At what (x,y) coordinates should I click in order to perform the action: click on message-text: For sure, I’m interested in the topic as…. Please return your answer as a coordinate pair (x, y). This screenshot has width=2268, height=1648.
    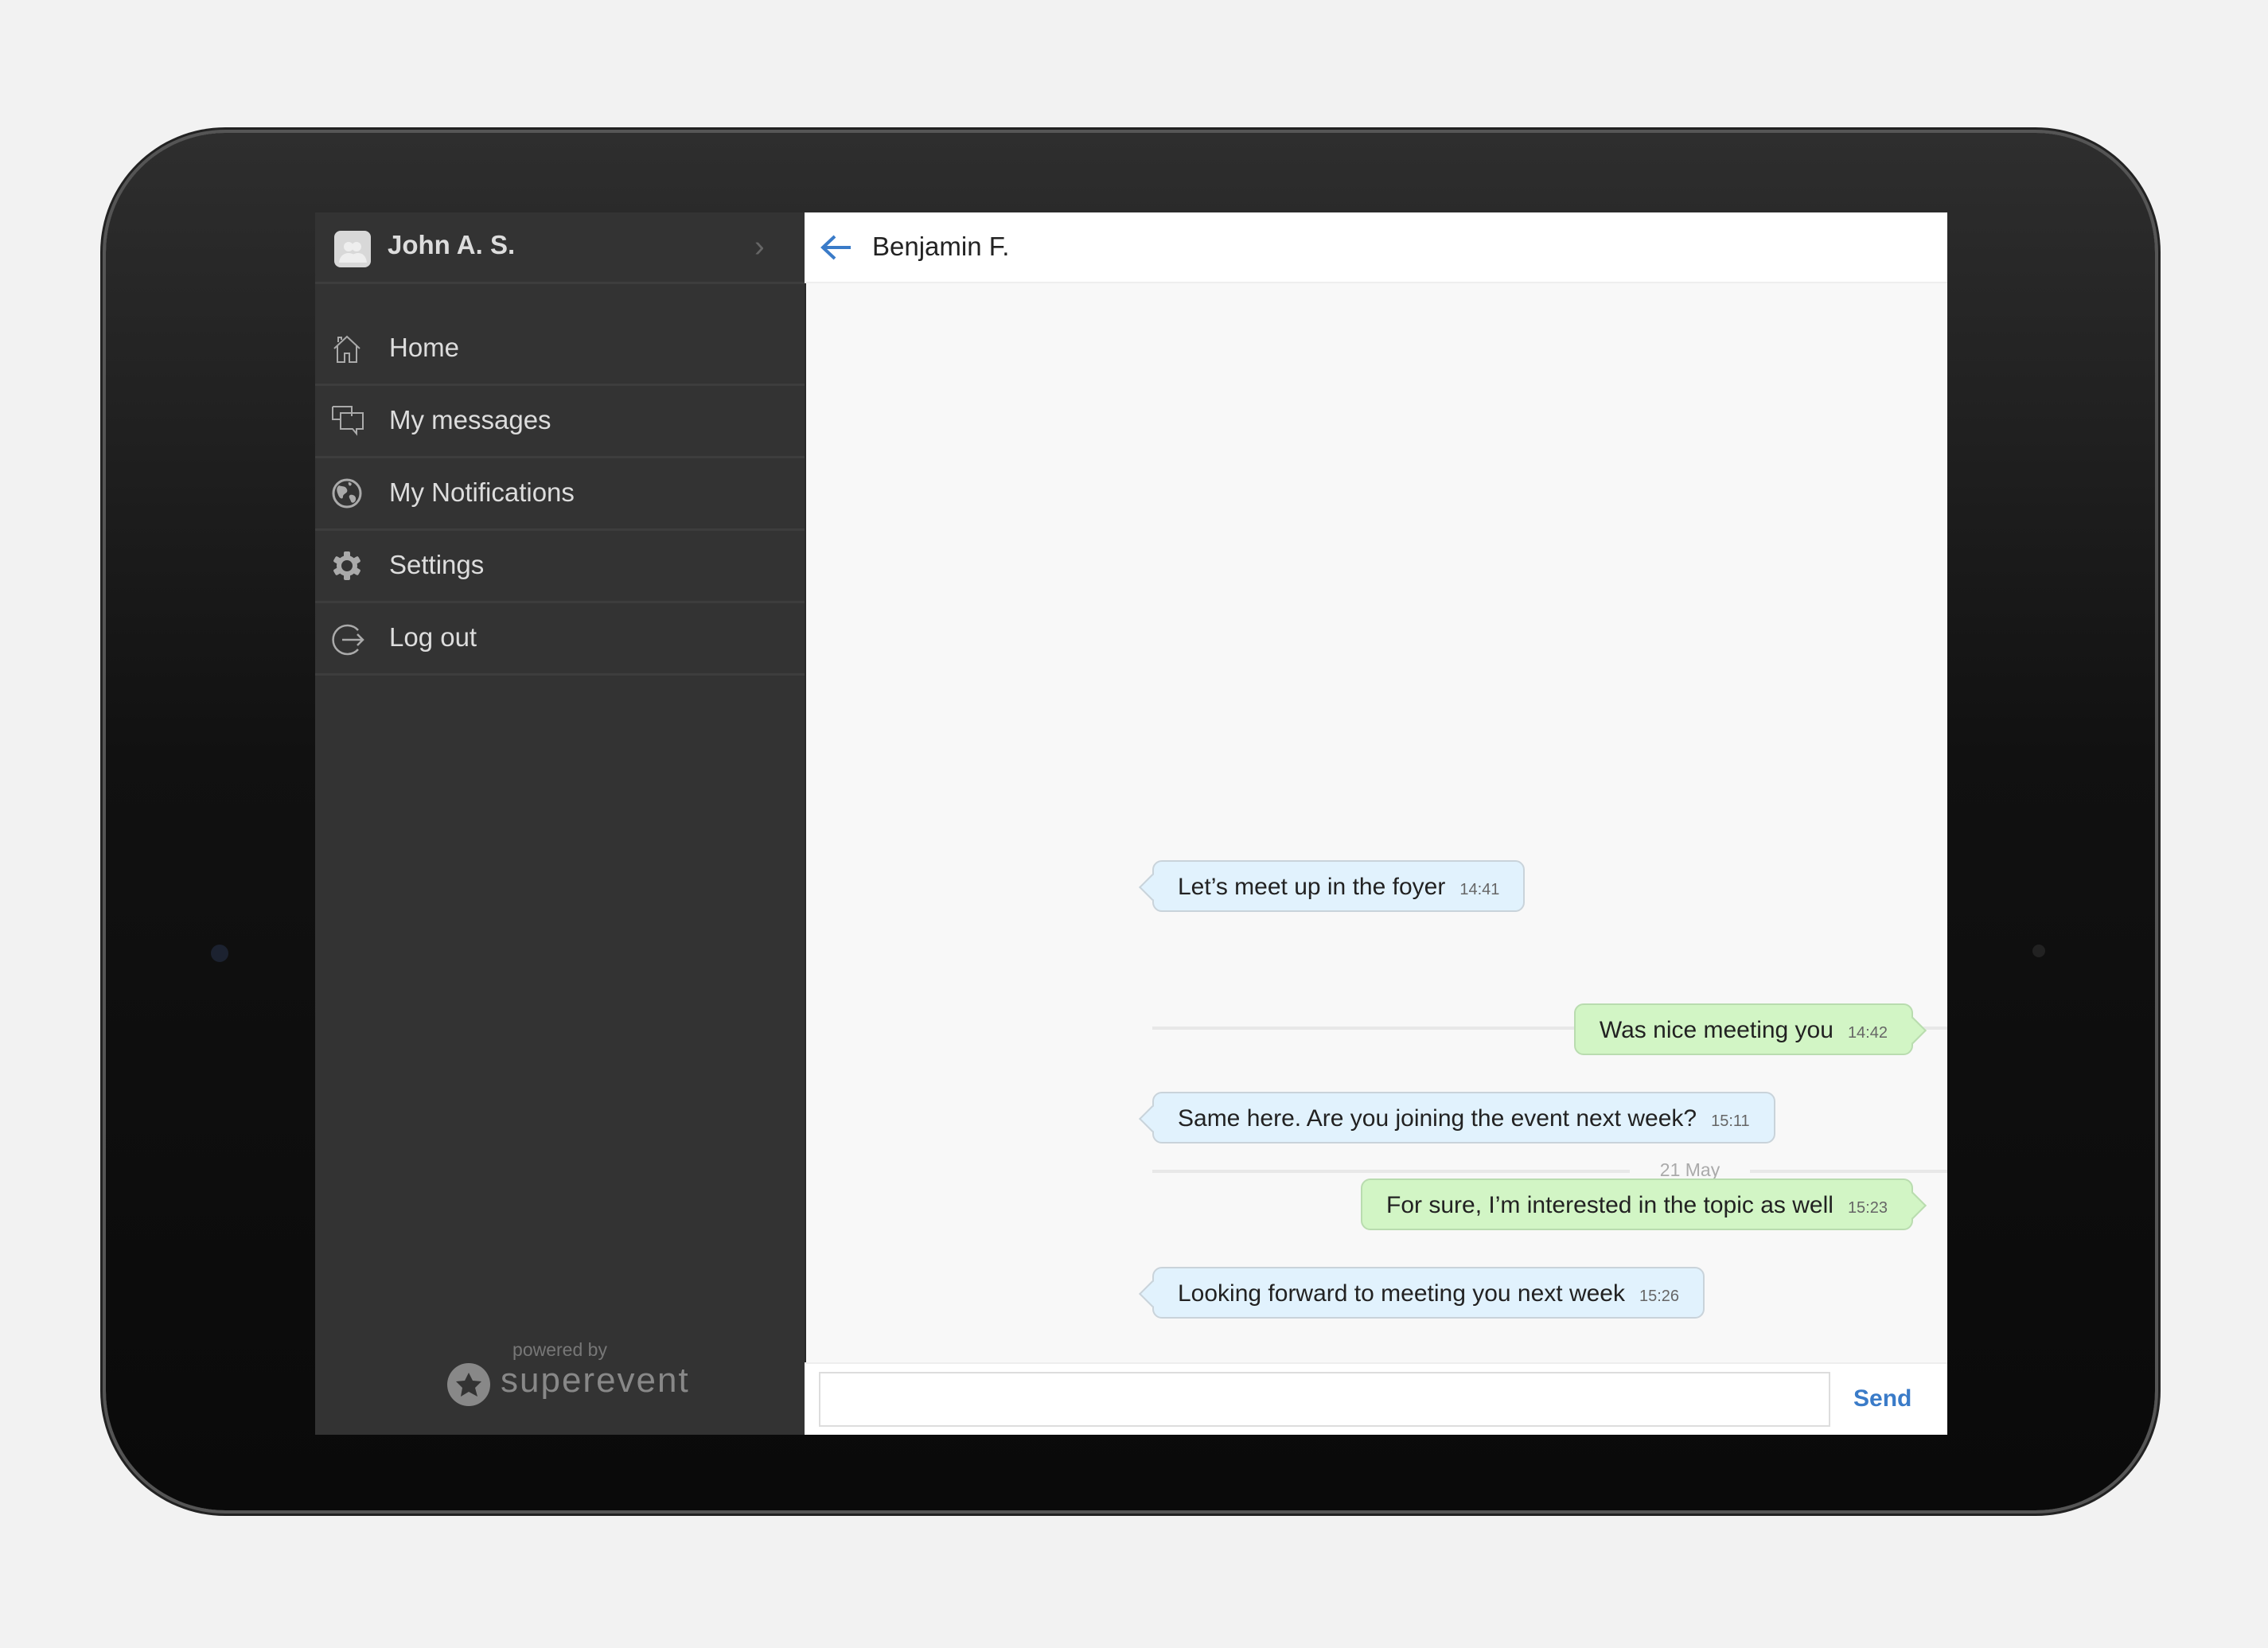
    Looking at the image, I should click on (1609, 1205).